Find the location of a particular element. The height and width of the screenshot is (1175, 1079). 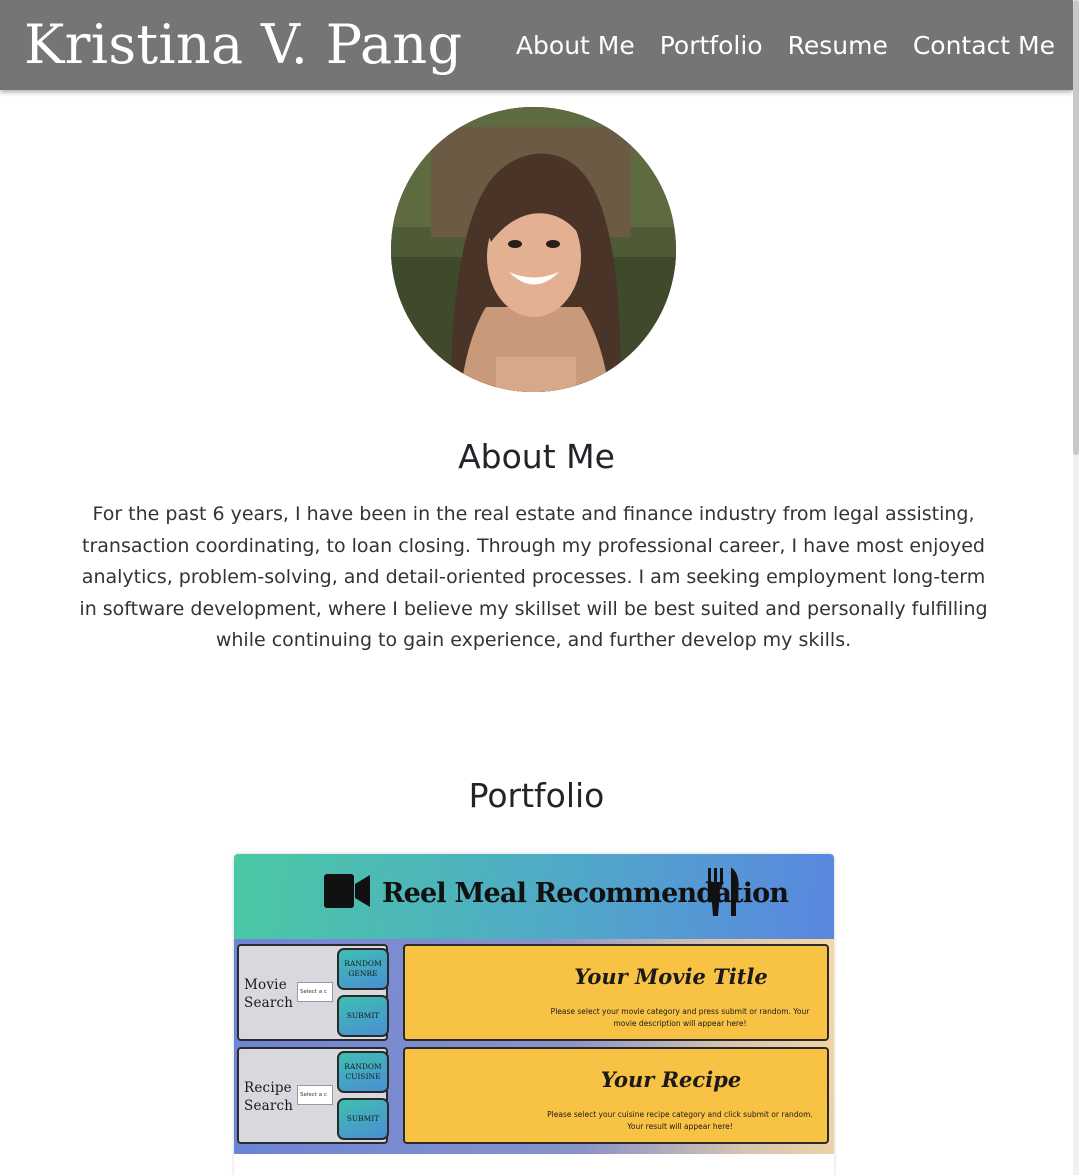

movie-genre-select: Select a c is located at coordinates (315, 992).